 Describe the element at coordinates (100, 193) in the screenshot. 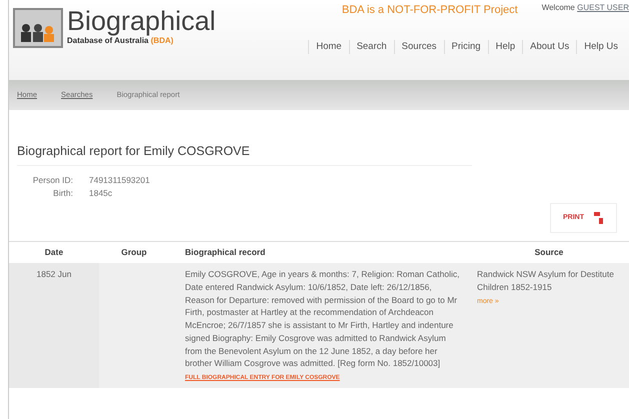

I see `detail-value: 1845c` at that location.